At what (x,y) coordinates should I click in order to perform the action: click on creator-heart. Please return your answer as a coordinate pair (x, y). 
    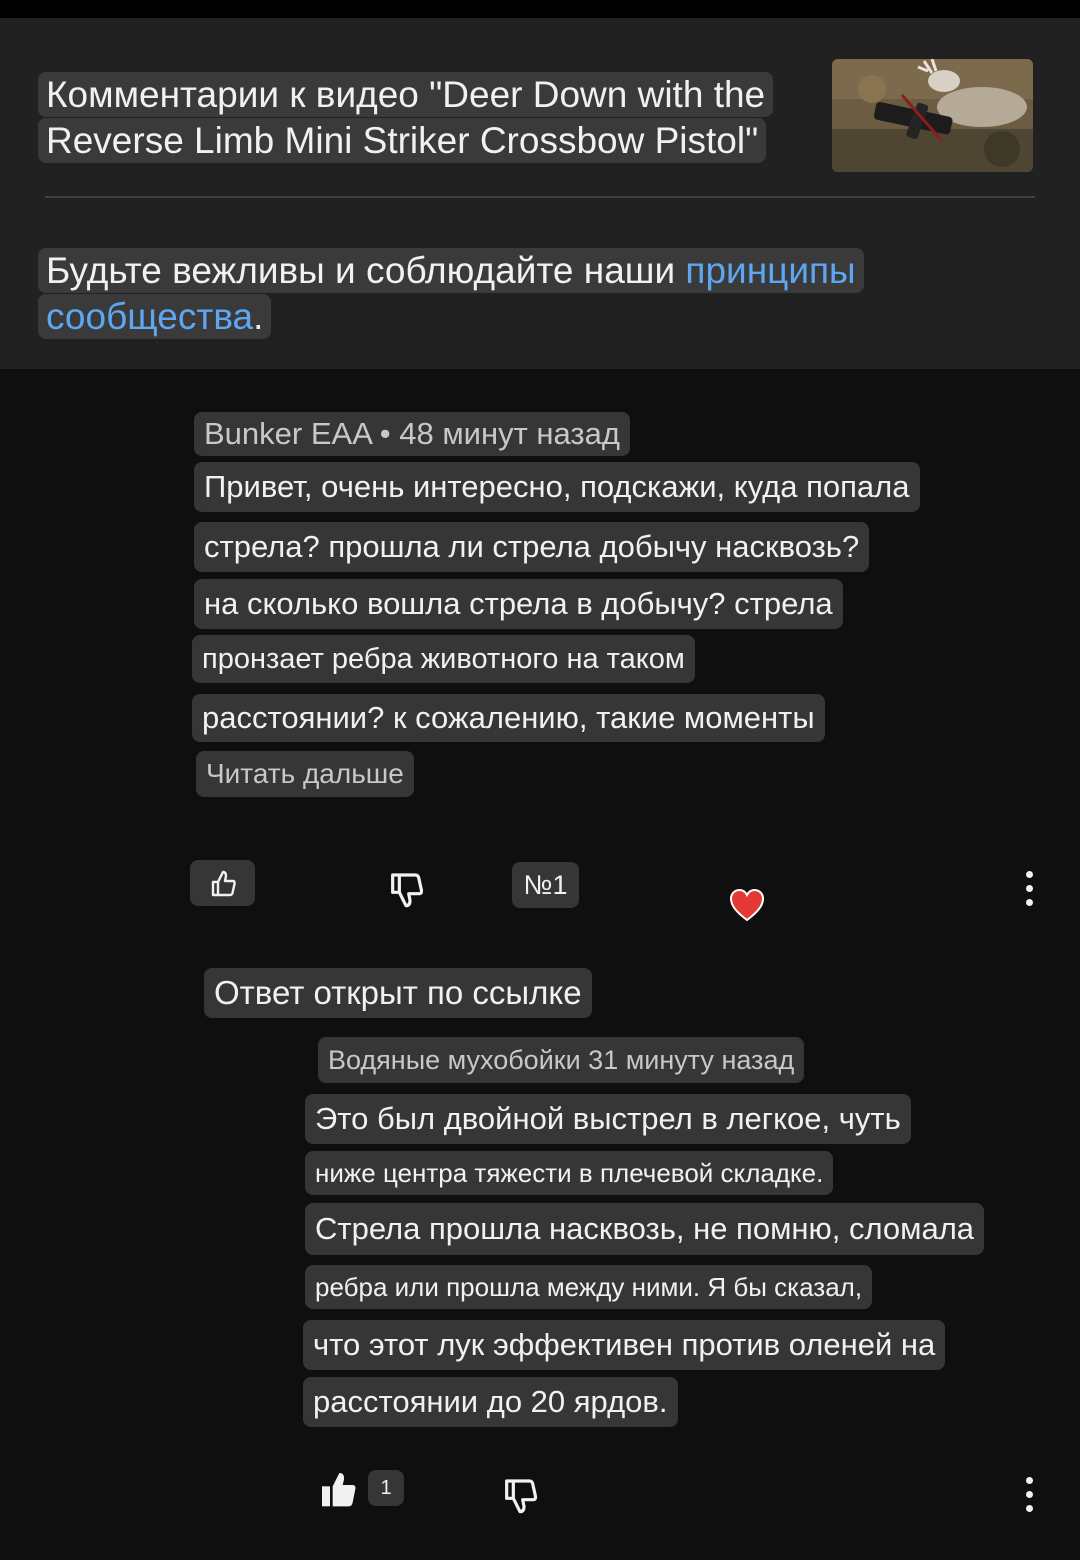
    Looking at the image, I should click on (747, 905).